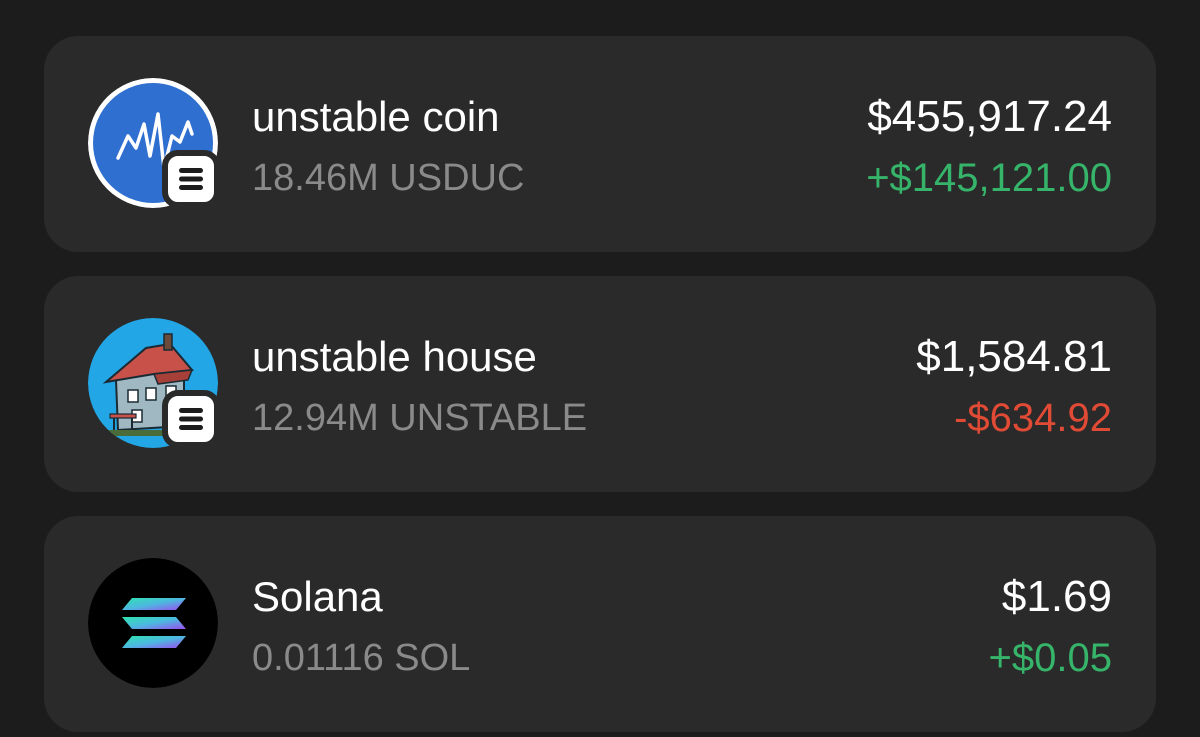 The height and width of the screenshot is (737, 1200). I want to click on token-value: $1,584.81, so click(1014, 356).